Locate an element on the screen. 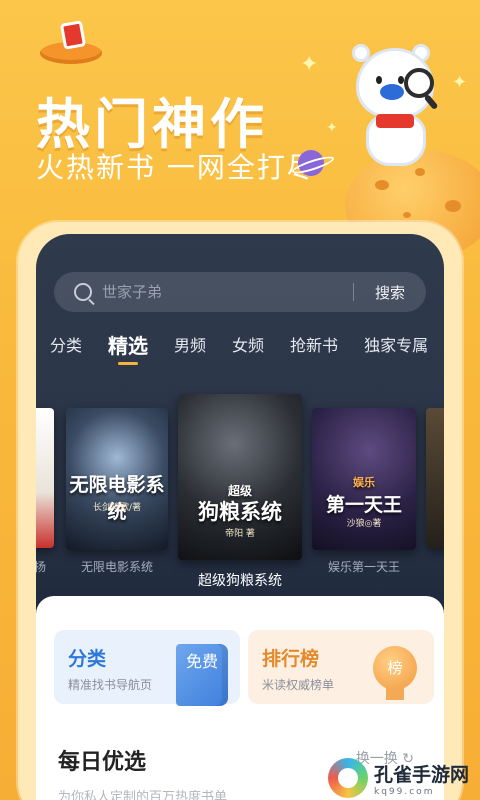 Image resolution: width=480 pixels, height=800 pixels. cover-title-art-top: 娱乐 is located at coordinates (364, 482).